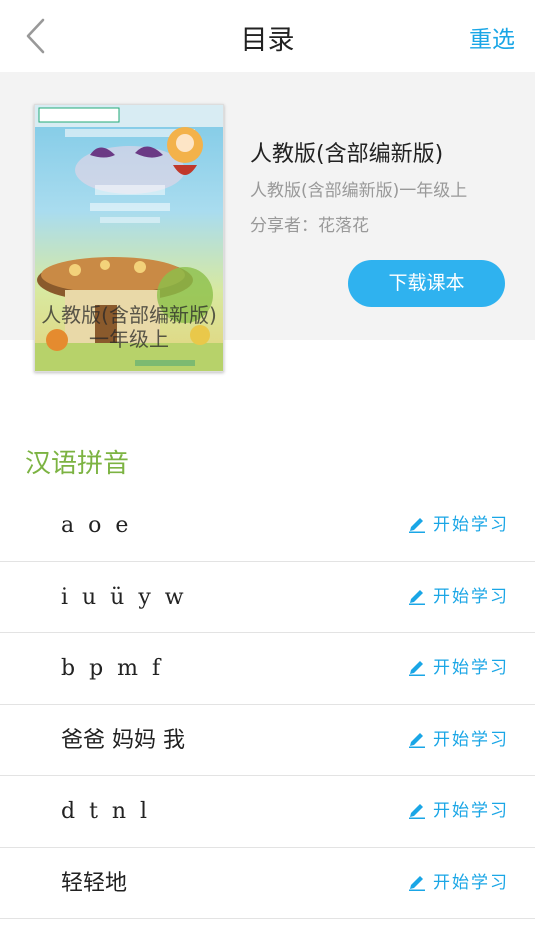 This screenshot has height=951, width=535. Describe the element at coordinates (492, 37) in the screenshot. I see `reselect-button: 重选` at that location.